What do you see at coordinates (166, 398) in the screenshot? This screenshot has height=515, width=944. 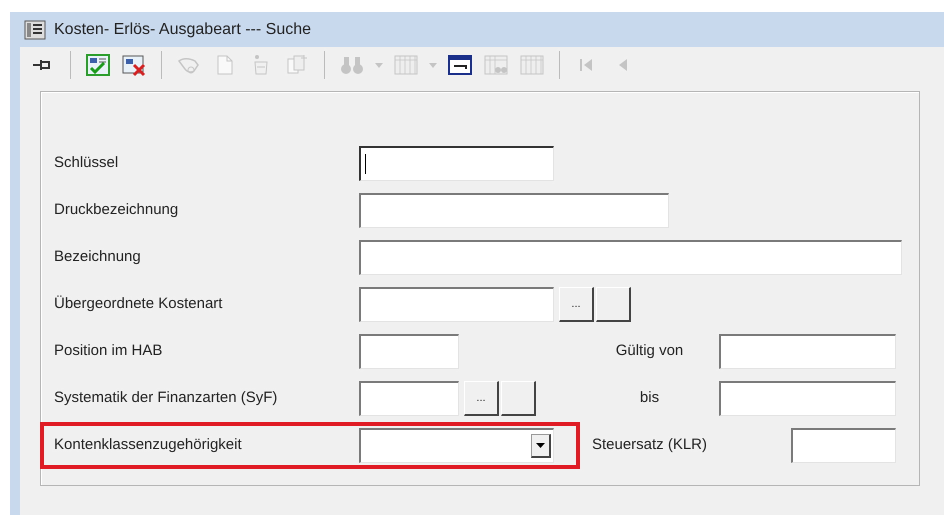 I see `field-label: Systematik der Finanzarten (SyF)` at bounding box center [166, 398].